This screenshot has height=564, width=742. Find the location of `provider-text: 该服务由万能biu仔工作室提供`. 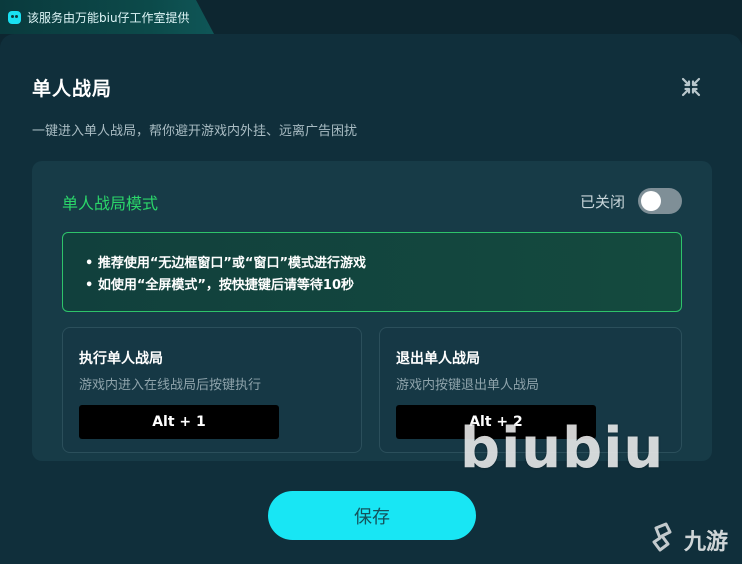

provider-text: 该服务由万能biu仔工作室提供 is located at coordinates (108, 17).